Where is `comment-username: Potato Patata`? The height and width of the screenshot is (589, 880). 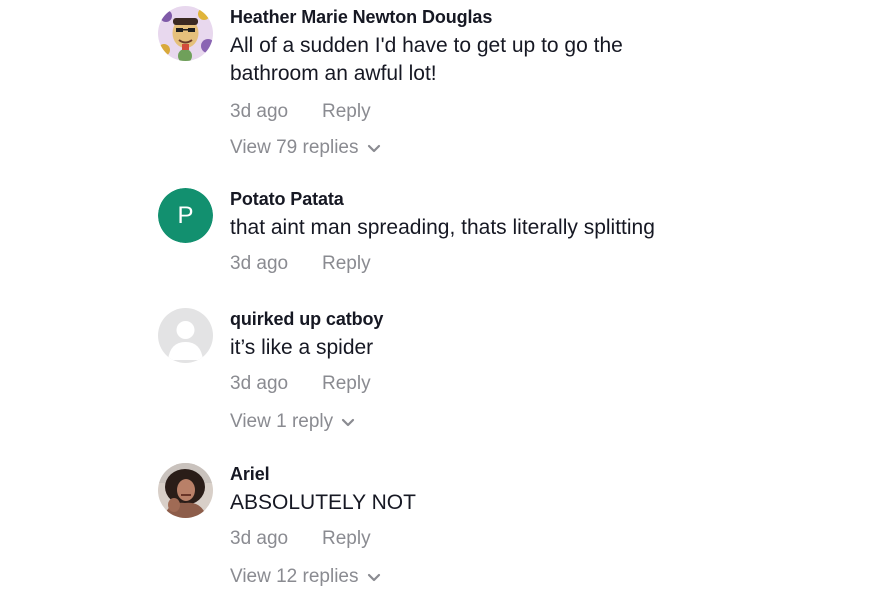 comment-username: Potato Patata is located at coordinates (540, 199).